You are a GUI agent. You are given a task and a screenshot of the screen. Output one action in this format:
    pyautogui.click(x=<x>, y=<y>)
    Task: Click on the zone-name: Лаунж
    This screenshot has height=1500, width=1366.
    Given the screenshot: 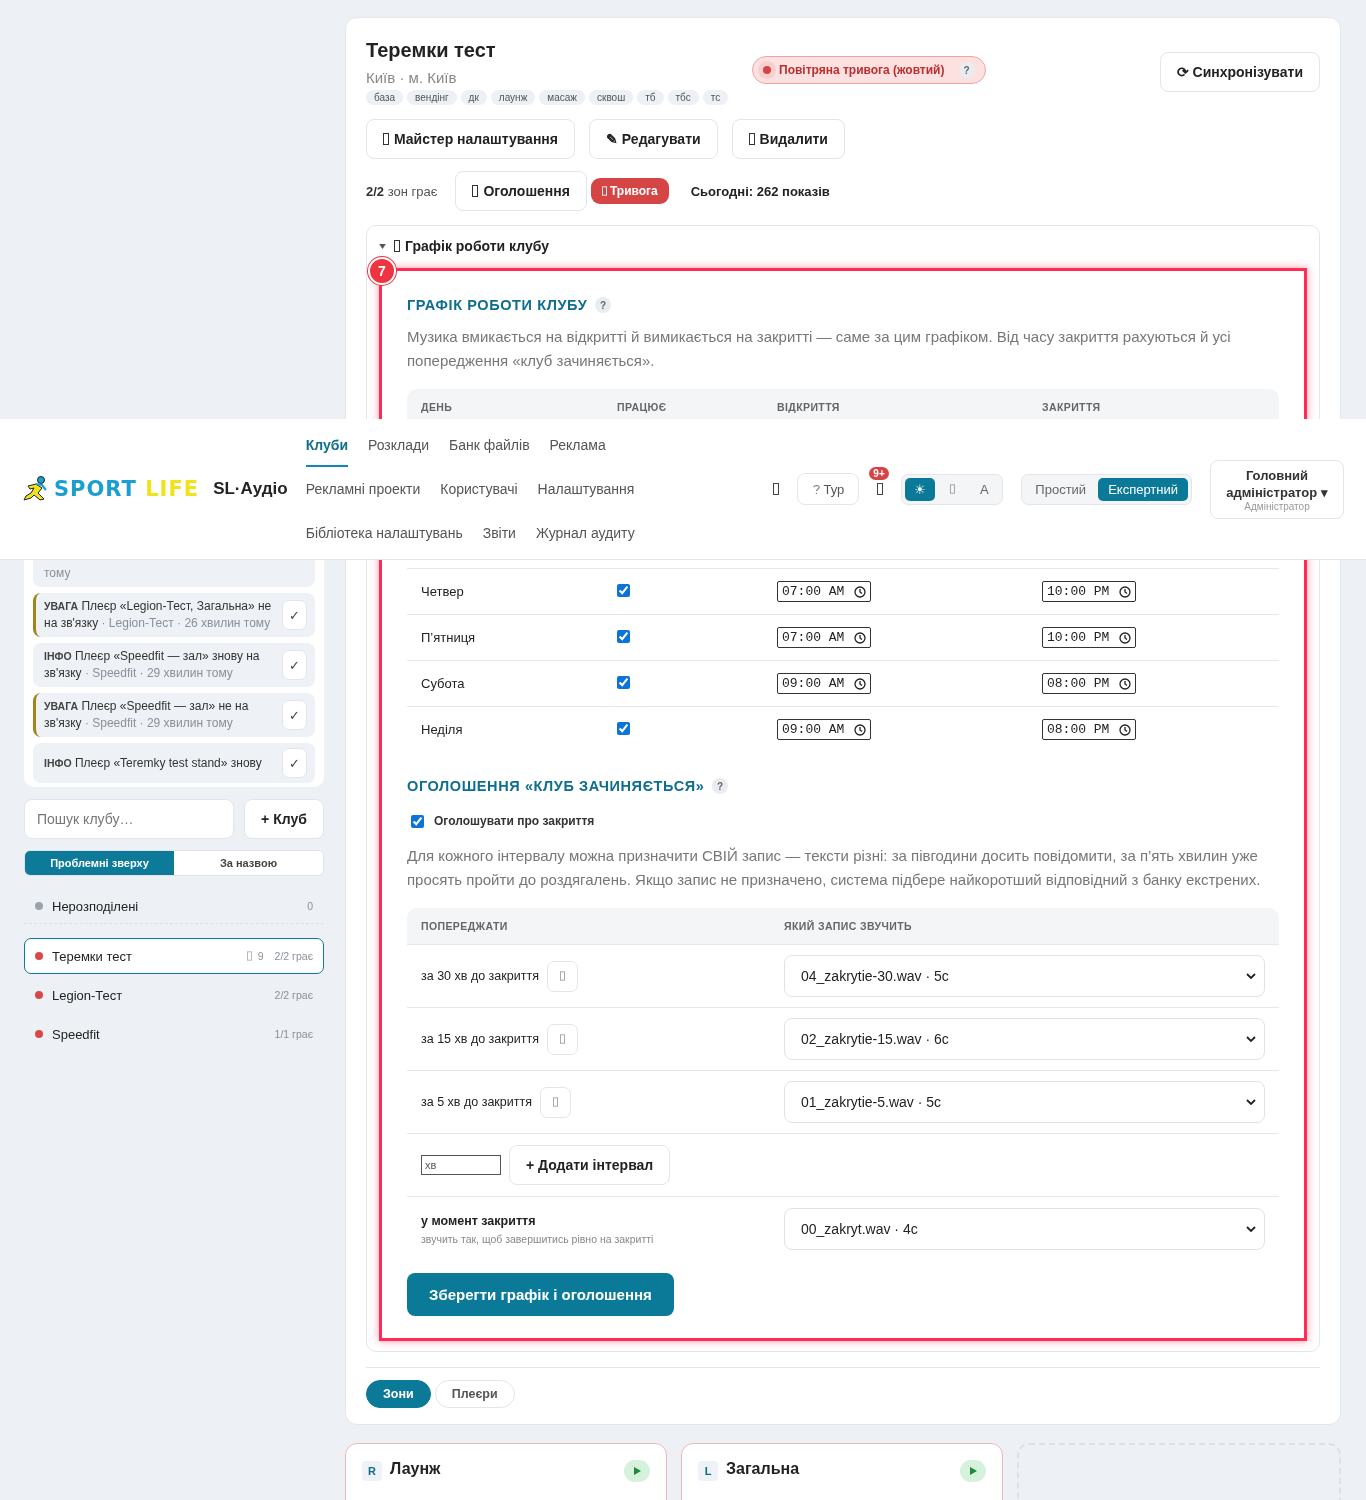 What is the action you would take?
    pyautogui.click(x=416, y=1469)
    